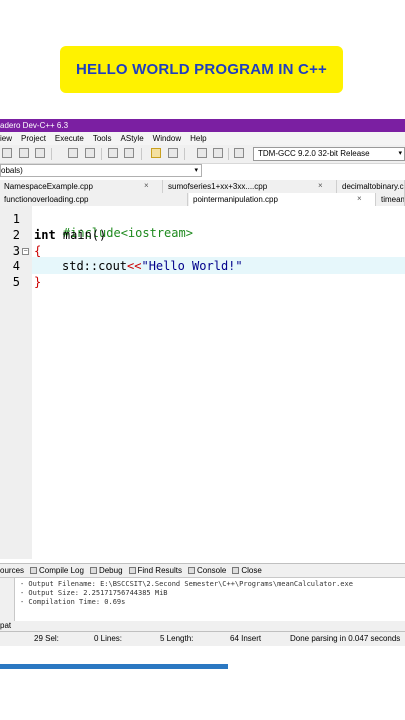  I want to click on undo-icon, so click(156, 153).